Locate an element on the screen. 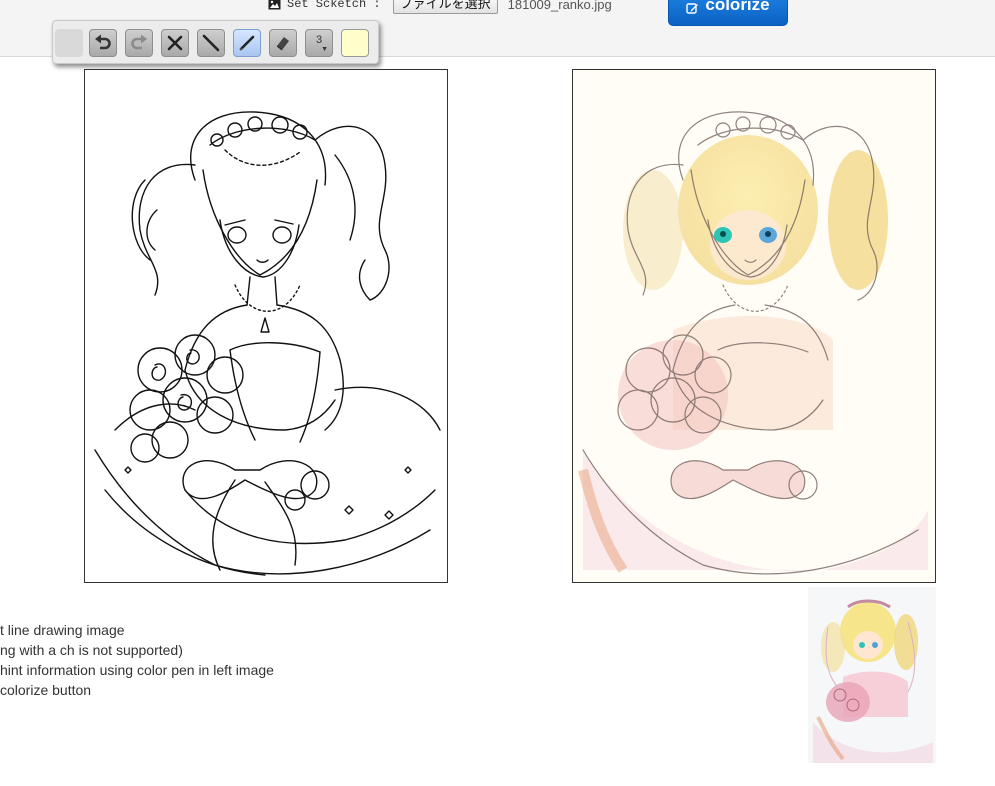  undo-icon is located at coordinates (103, 42).